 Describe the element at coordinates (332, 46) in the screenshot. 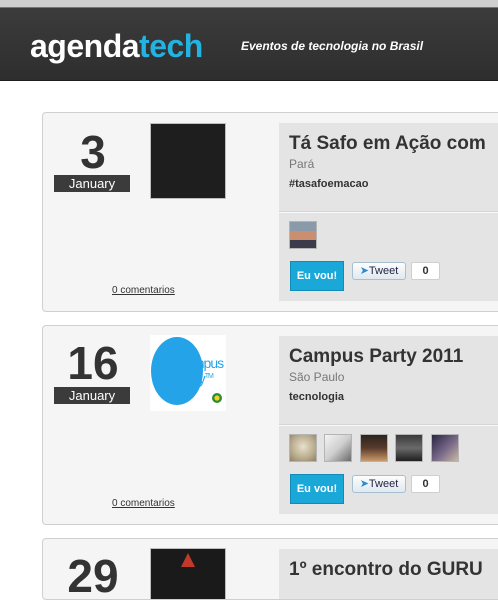

I see `site-tagline: Eventos de tecnologia no Brasil` at that location.